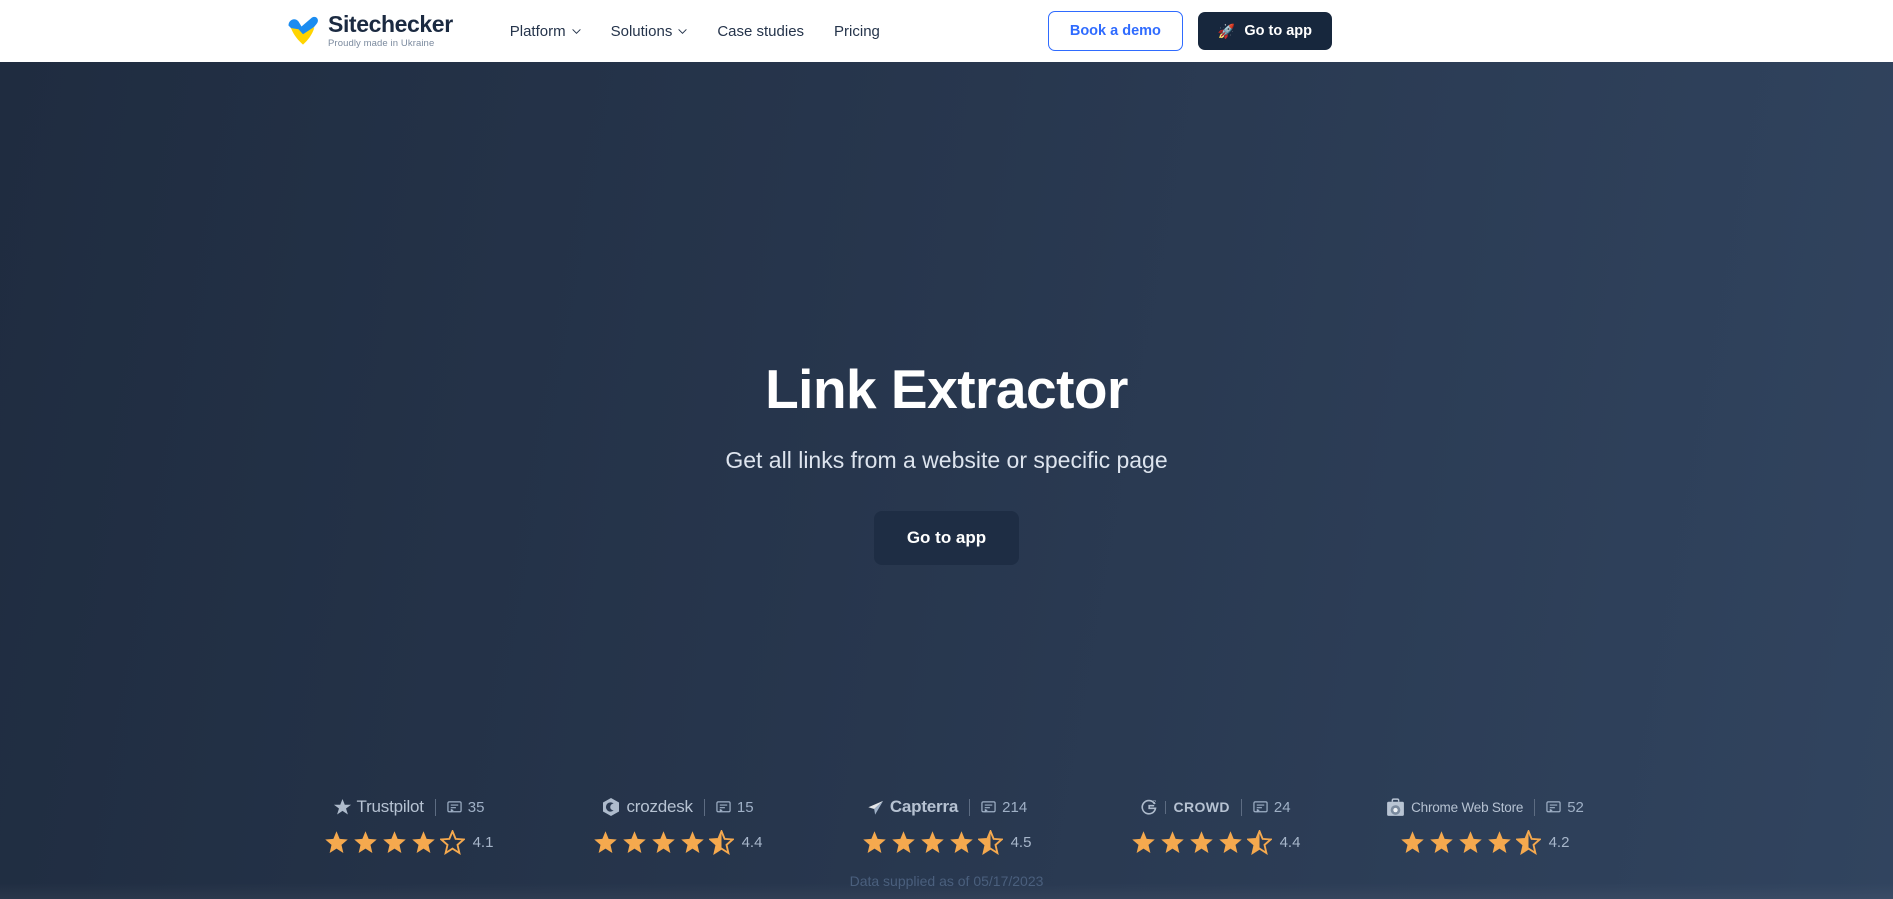  What do you see at coordinates (1154, 803) in the screenshot?
I see `svg-text: 2` at bounding box center [1154, 803].